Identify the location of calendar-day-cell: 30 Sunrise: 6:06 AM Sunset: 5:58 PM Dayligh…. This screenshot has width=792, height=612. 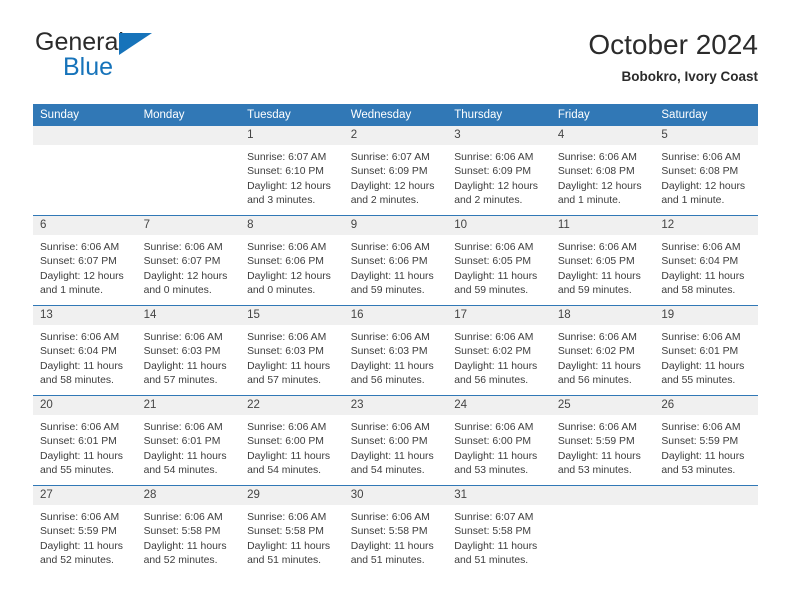
(395, 530).